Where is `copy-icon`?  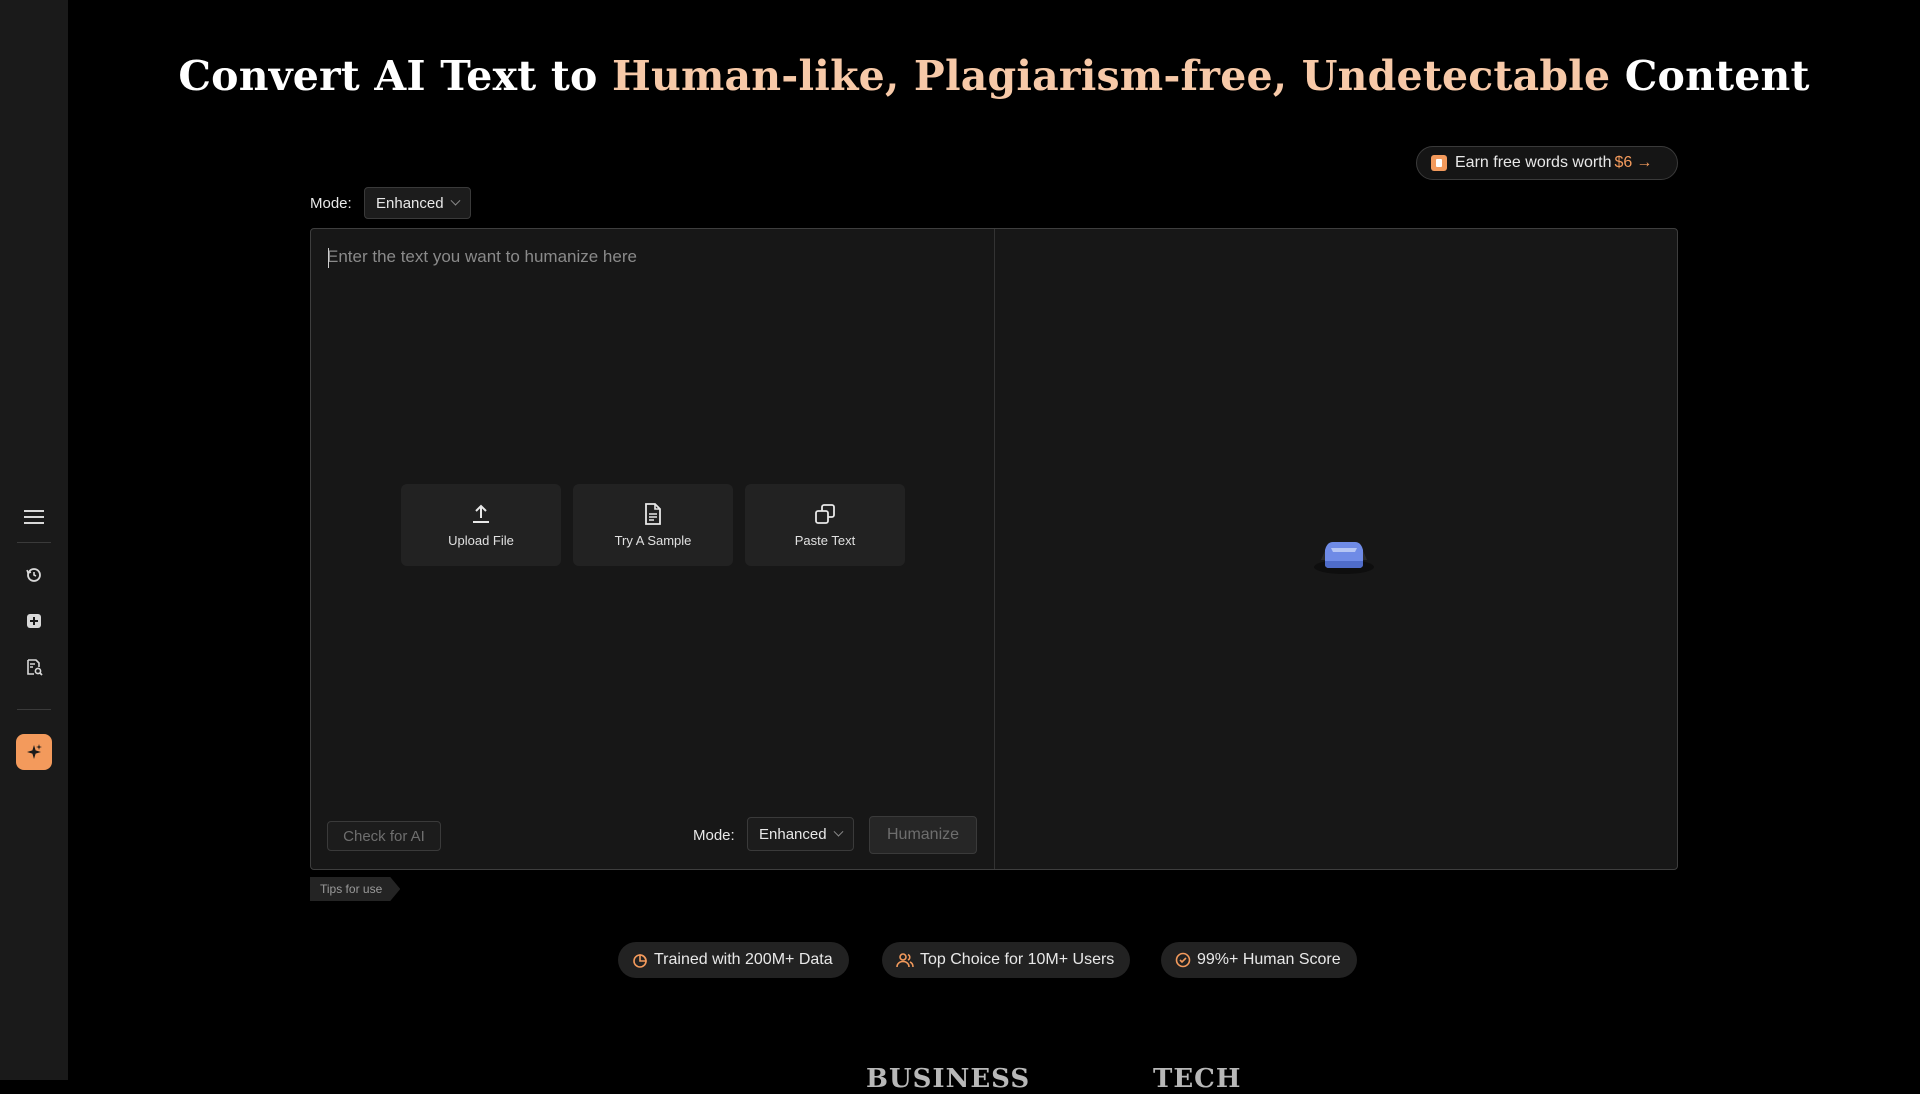
copy-icon is located at coordinates (825, 513).